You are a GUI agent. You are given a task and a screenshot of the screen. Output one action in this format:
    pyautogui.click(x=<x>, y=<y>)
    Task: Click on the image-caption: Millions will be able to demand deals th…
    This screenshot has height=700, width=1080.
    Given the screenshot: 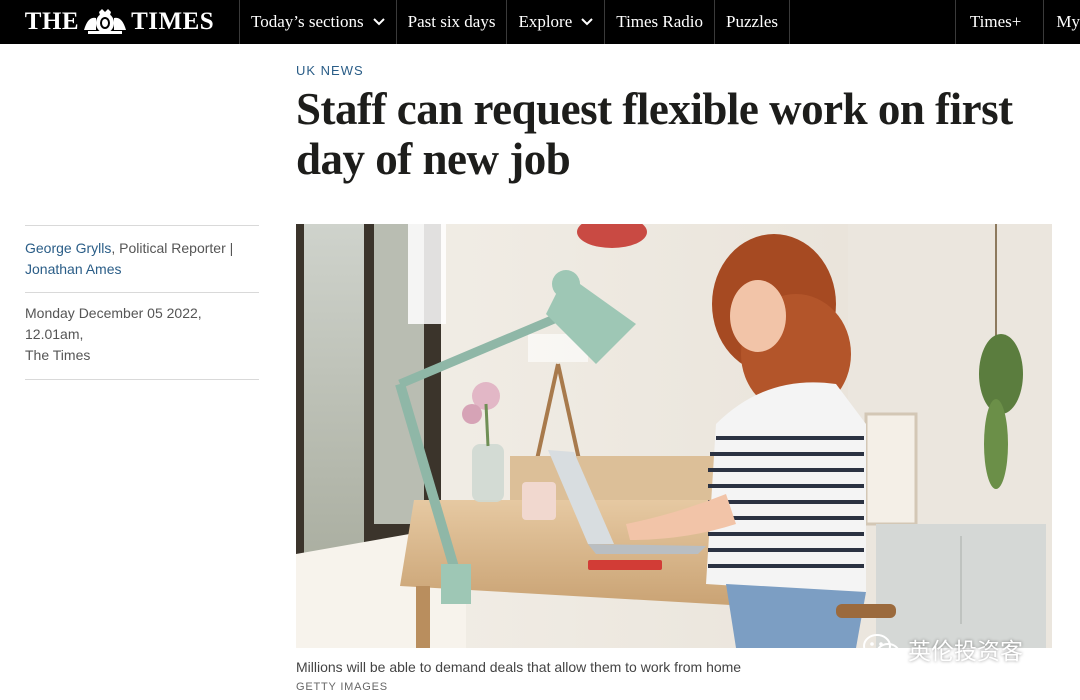 What is the action you would take?
    pyautogui.click(x=519, y=667)
    